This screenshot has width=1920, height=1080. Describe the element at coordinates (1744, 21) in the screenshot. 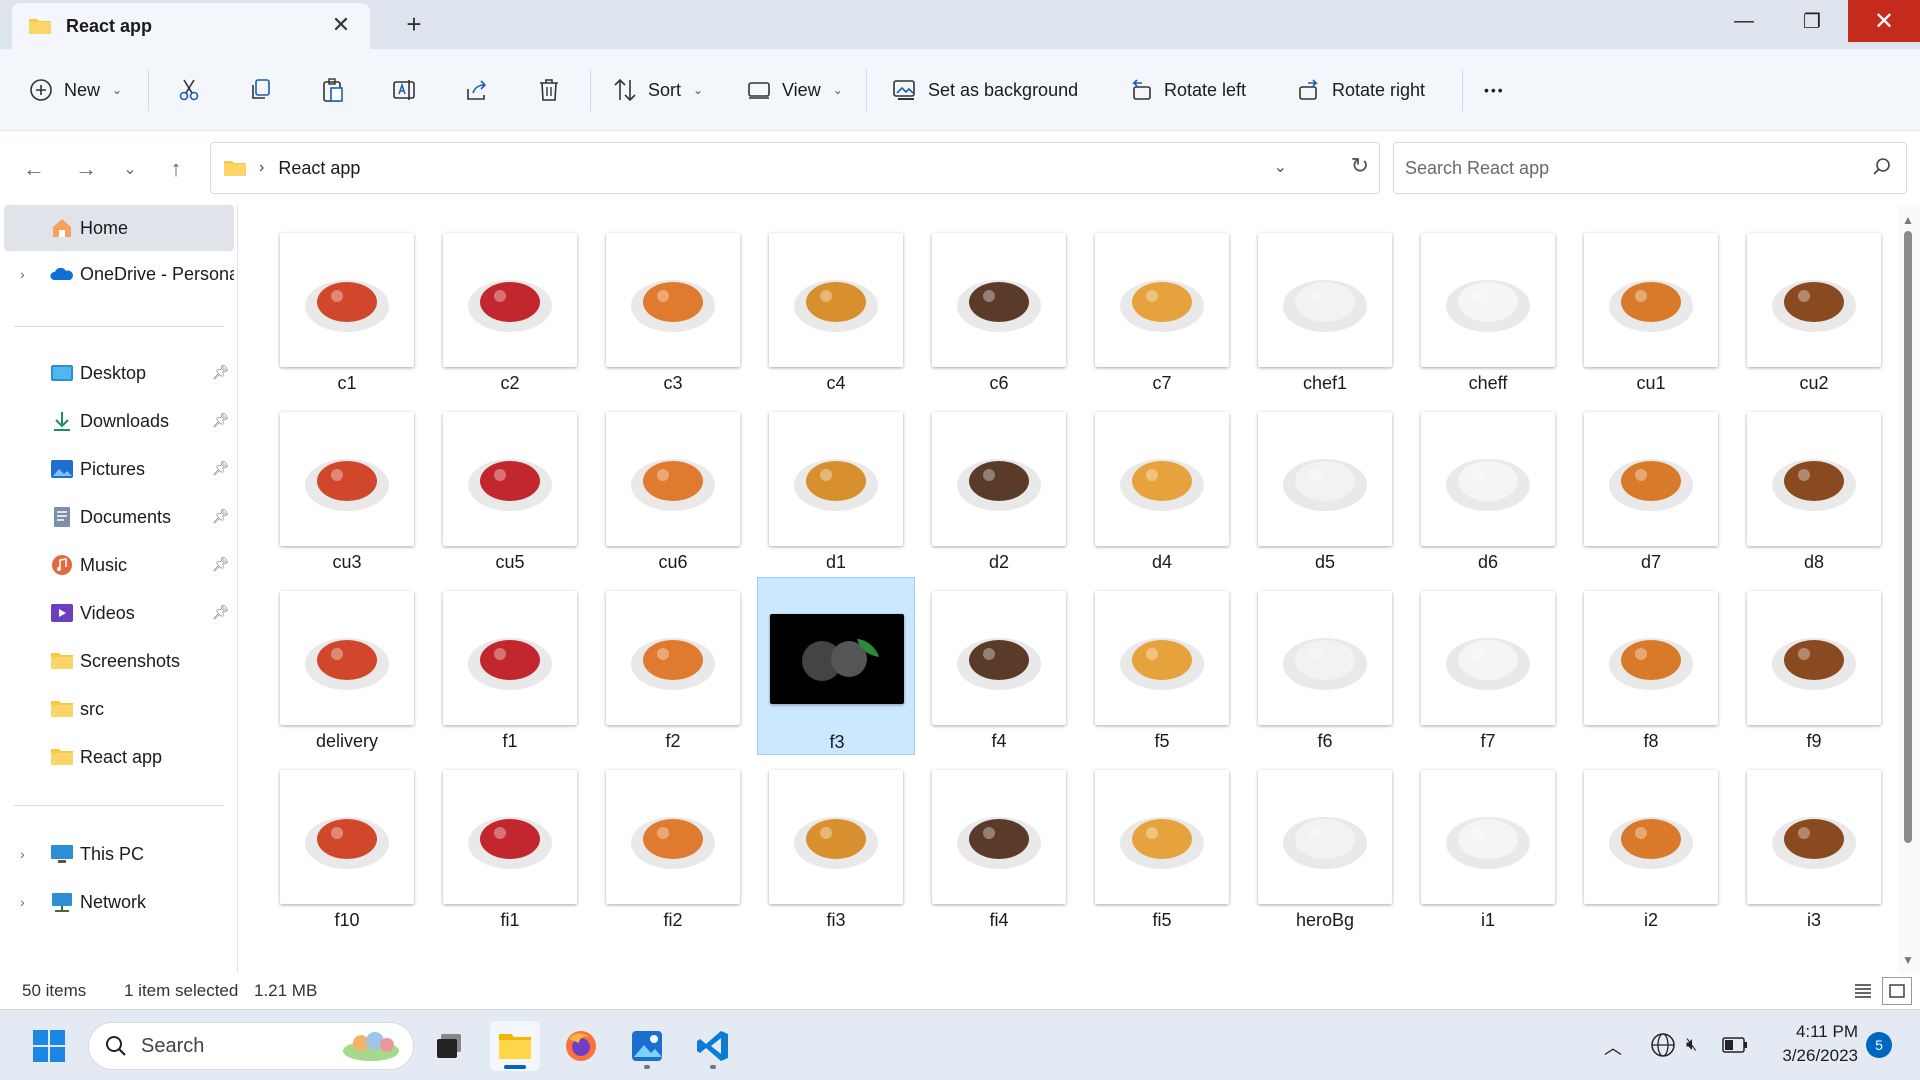

I see `minimize-button: —` at that location.